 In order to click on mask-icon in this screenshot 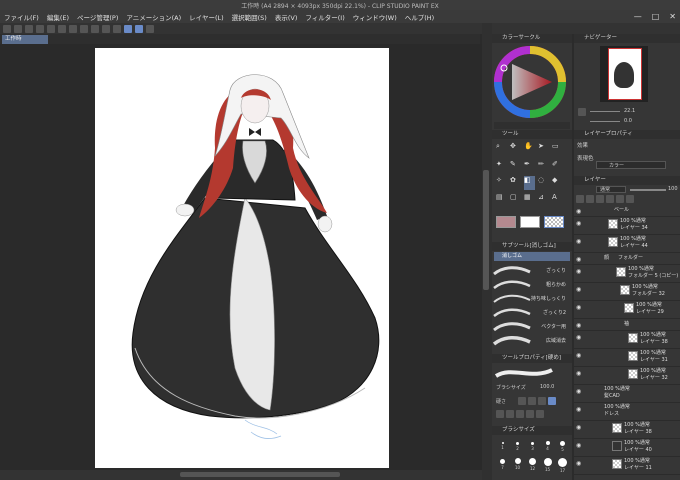, I will do `click(620, 199)`.